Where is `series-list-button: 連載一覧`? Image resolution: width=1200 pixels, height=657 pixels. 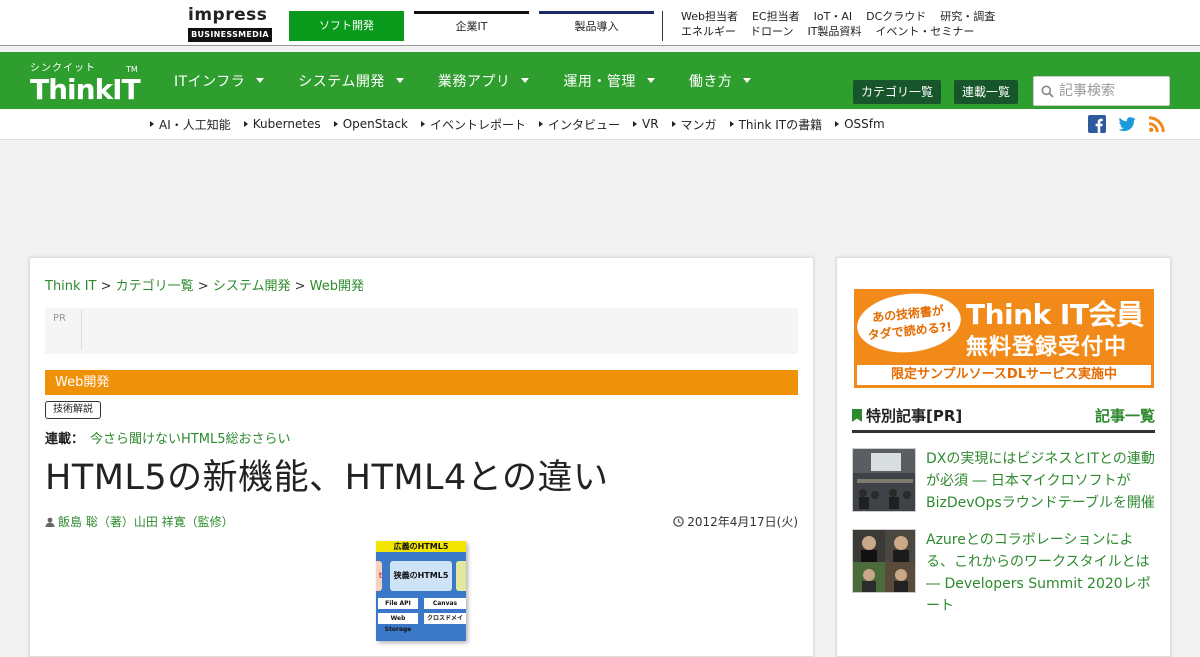
series-list-button: 連載一覧 is located at coordinates (986, 92).